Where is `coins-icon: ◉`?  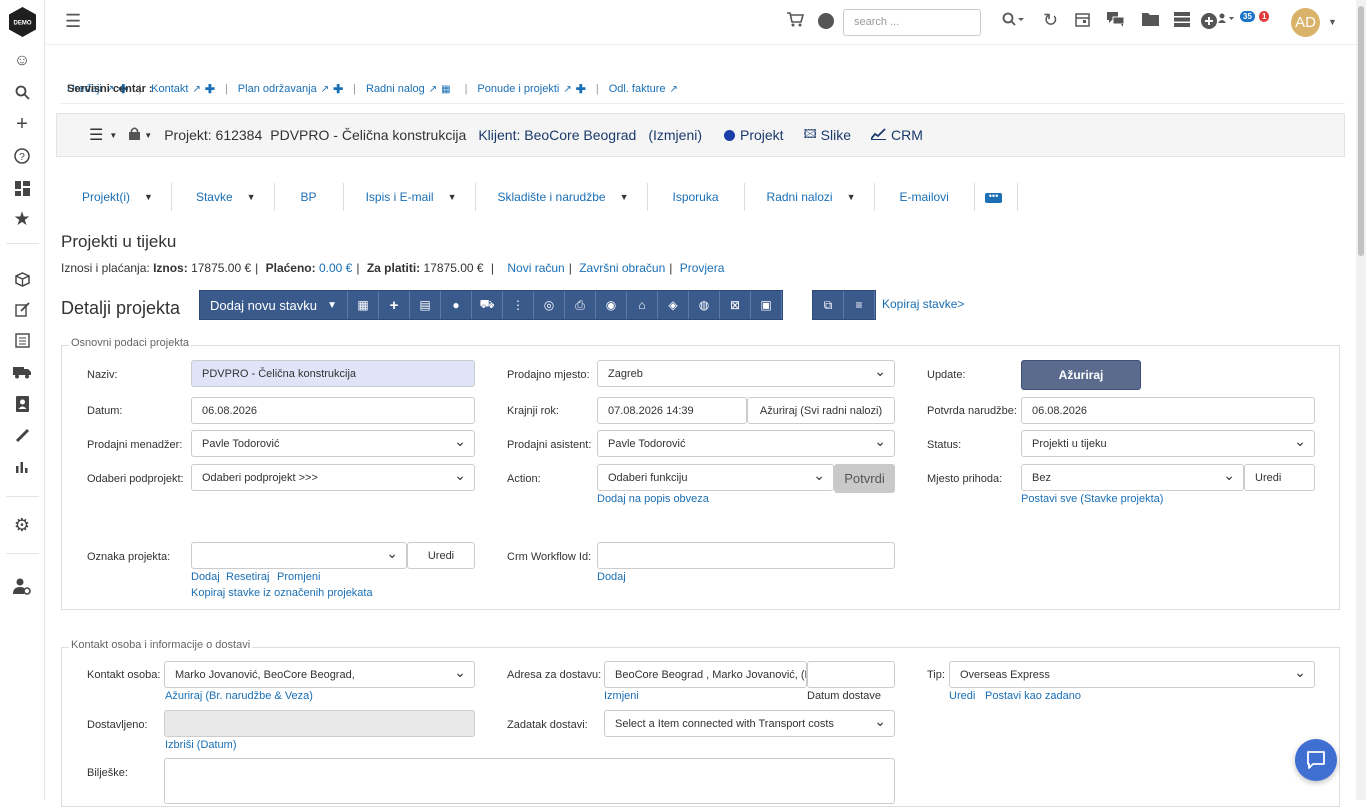
coins-icon: ◉ is located at coordinates (611, 305).